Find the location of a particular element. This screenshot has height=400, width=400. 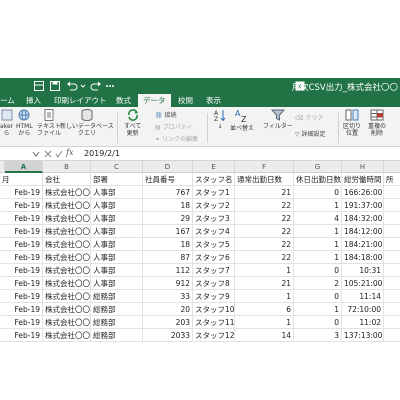

cell-staff-name: スタッフ7 is located at coordinates (214, 270).